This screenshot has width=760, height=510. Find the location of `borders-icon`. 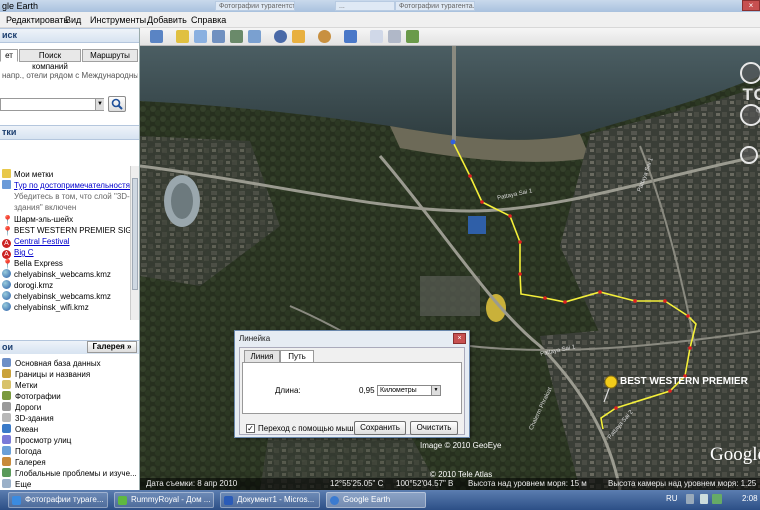

borders-icon is located at coordinates (6, 373).